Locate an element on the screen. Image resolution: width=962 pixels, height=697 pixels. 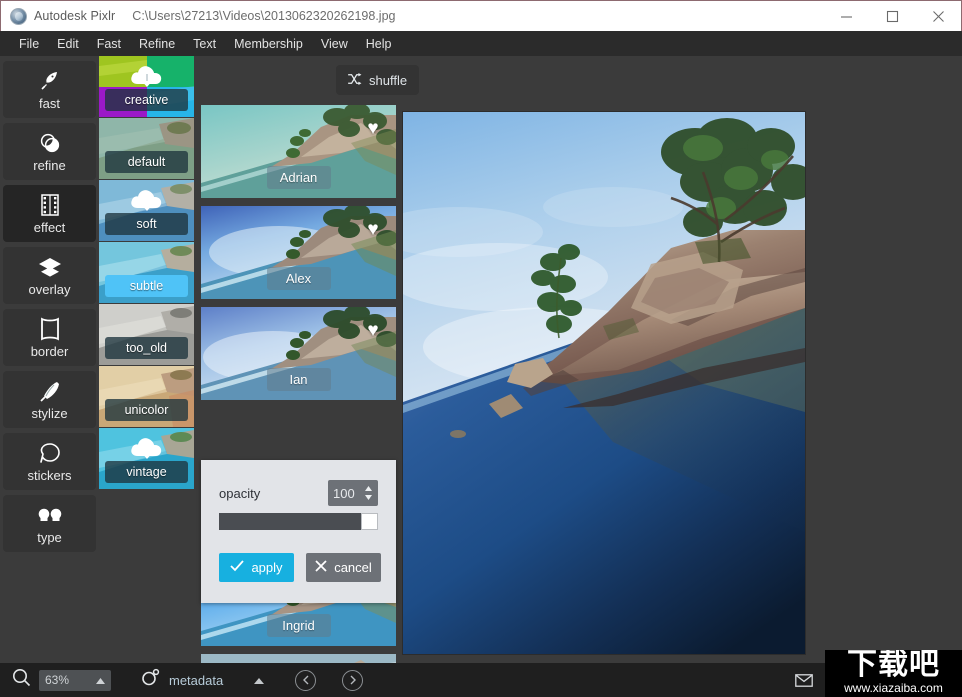
stepper-arrows-icon is located at coordinates (368, 493).